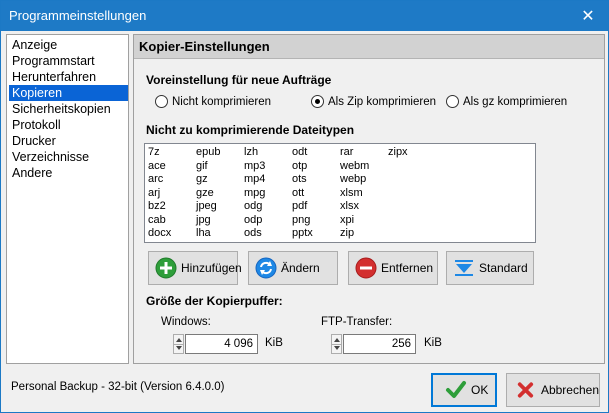  Describe the element at coordinates (166, 268) in the screenshot. I see `plus-icon` at that location.